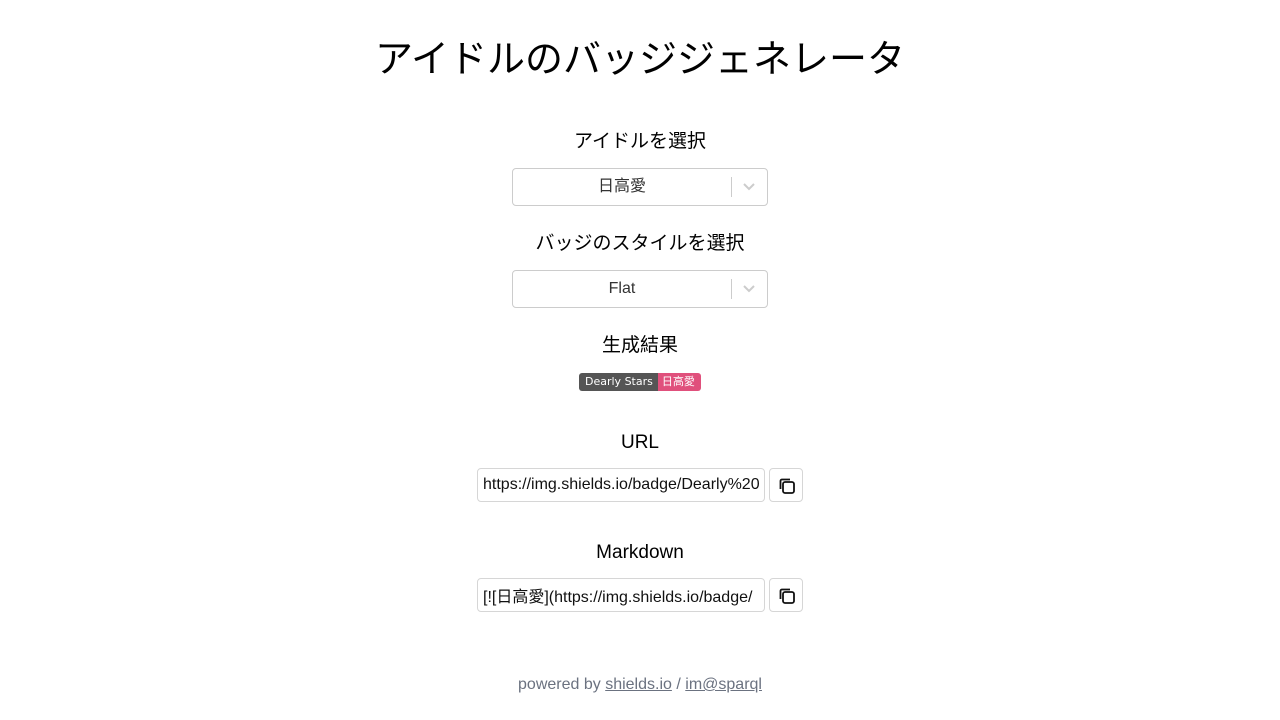 The width and height of the screenshot is (1280, 720). Describe the element at coordinates (640, 60) in the screenshot. I see `page-title: アイドルのバッジジェネレータ` at that location.